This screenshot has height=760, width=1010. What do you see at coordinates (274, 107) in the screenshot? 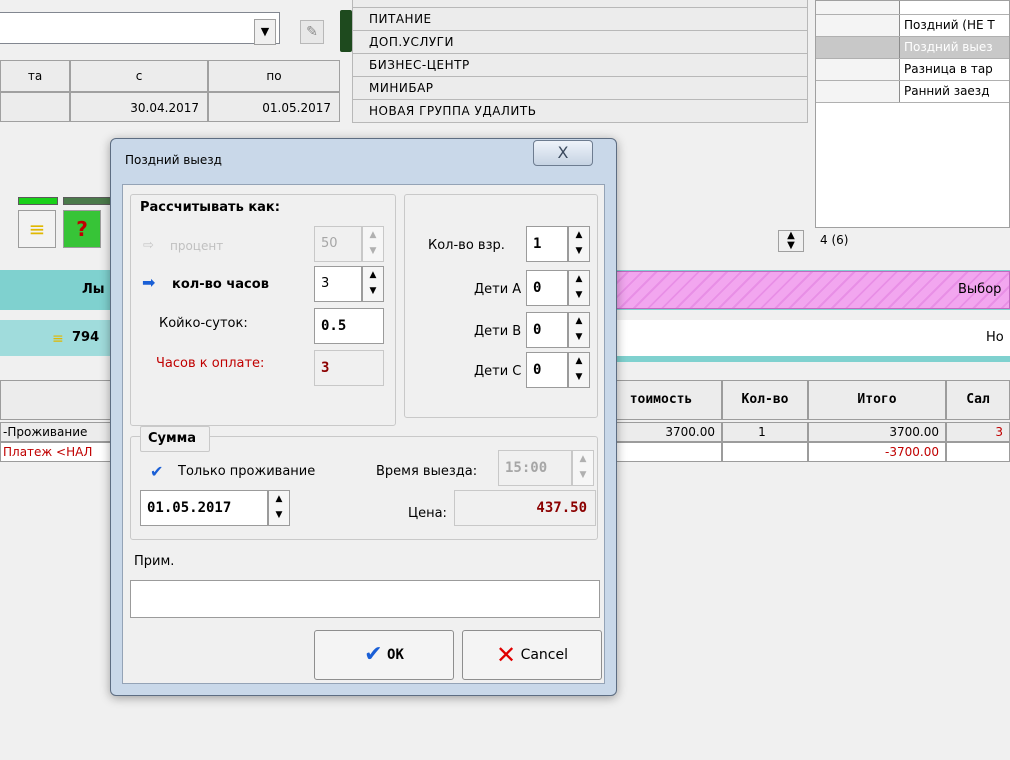
I see `value-cell-to: 01.05.2017` at bounding box center [274, 107].